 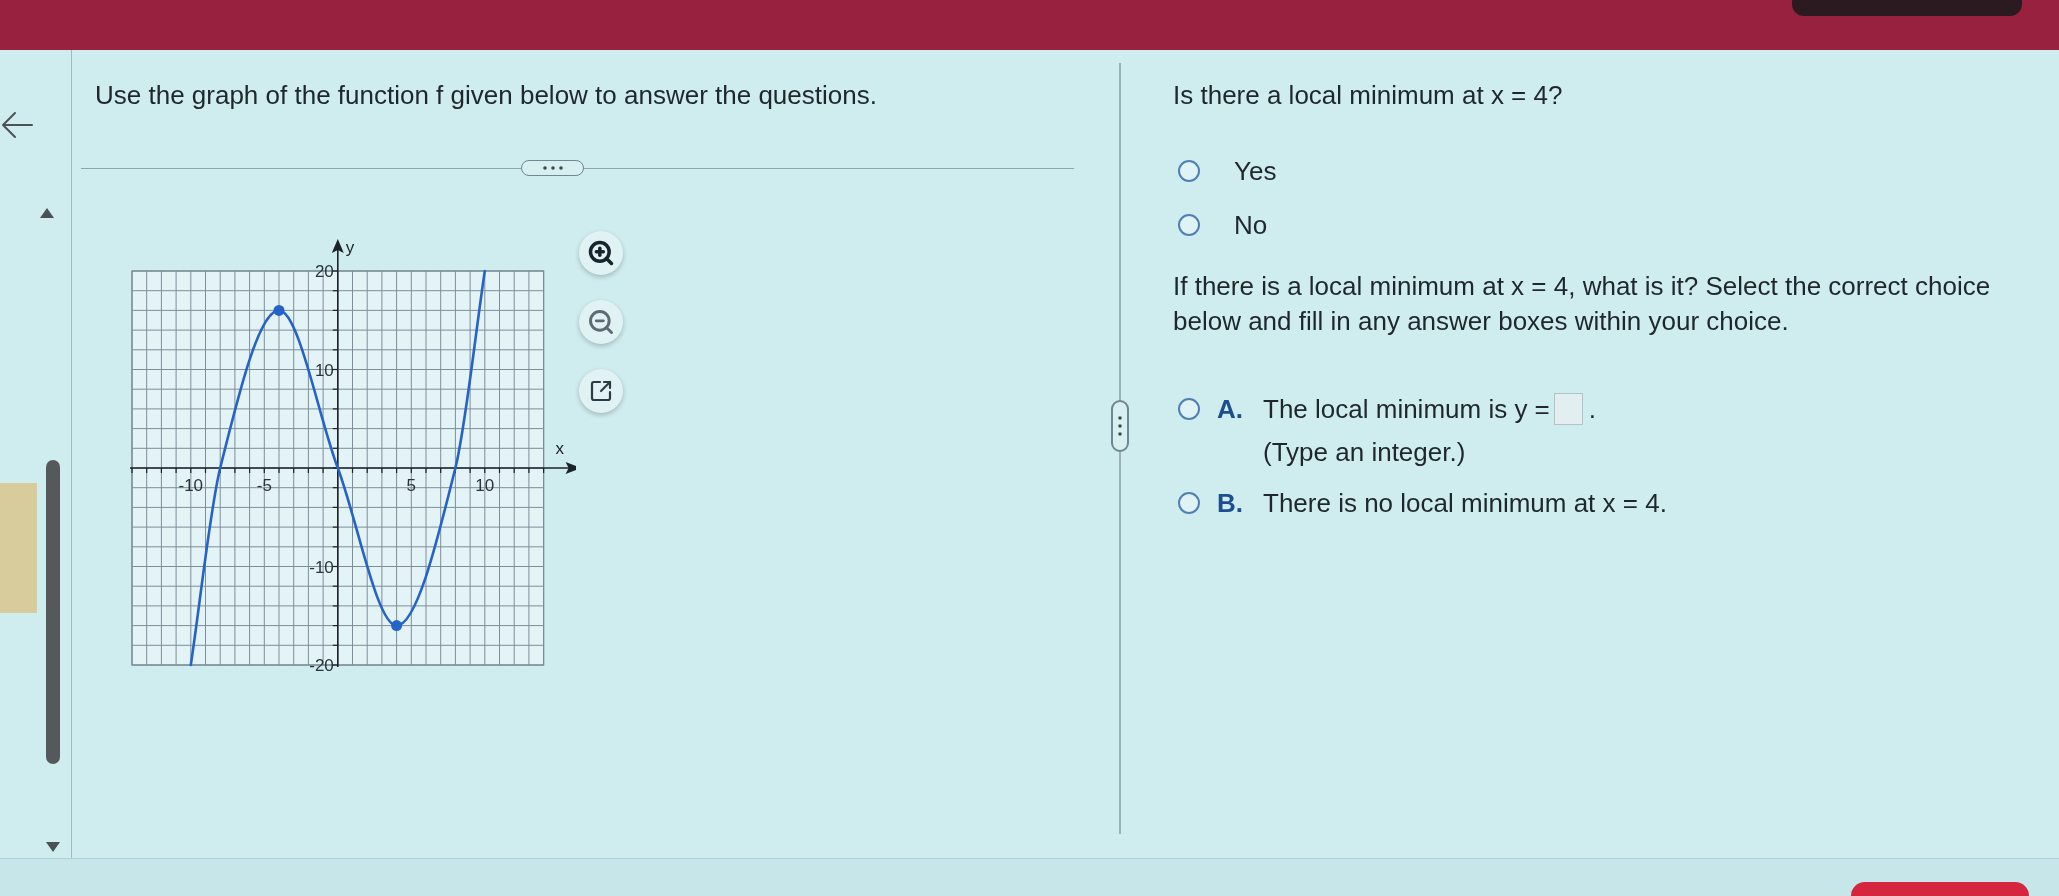 What do you see at coordinates (1582, 304) in the screenshot?
I see `prompt-text: If there is a local minimum at x = 4, what is it? Select the correct choice below and fill in any answer boxes within your choice.` at bounding box center [1582, 304].